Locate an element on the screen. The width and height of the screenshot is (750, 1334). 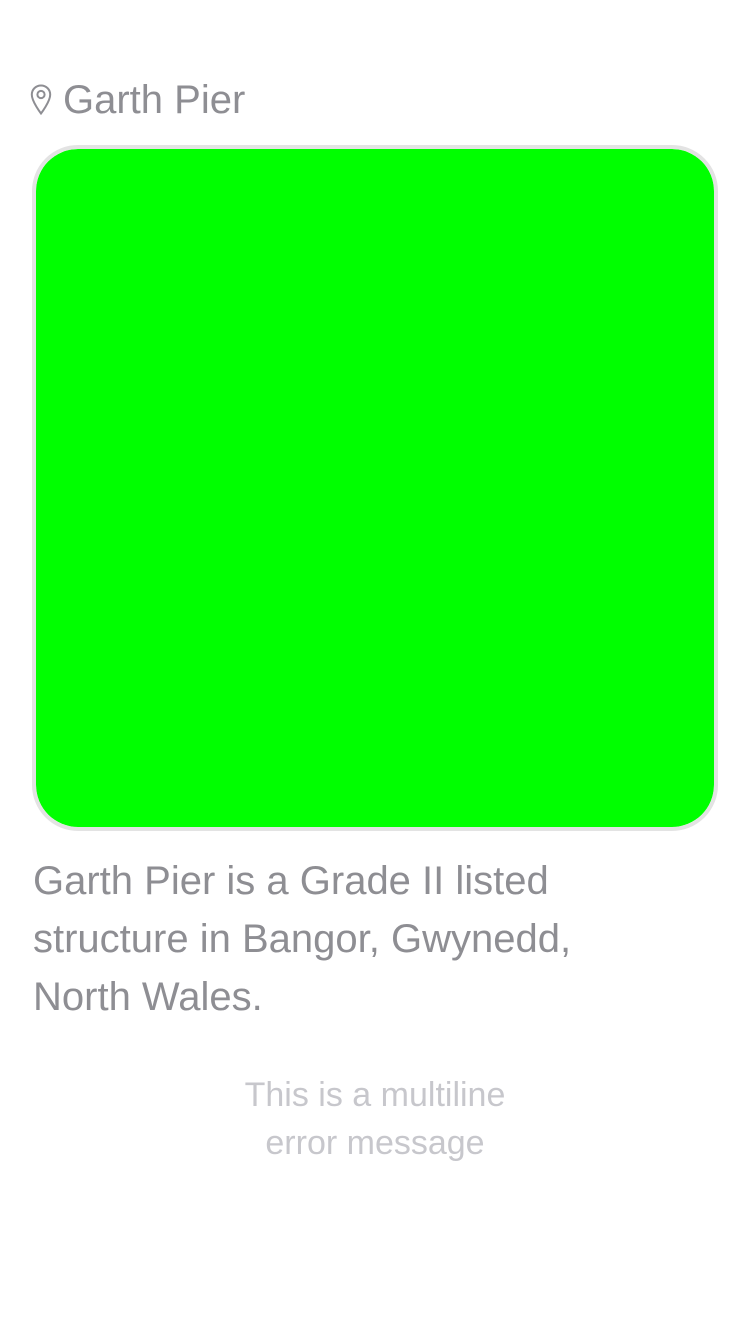
error-message: This is a multiline error message is located at coordinates (375, 1119).